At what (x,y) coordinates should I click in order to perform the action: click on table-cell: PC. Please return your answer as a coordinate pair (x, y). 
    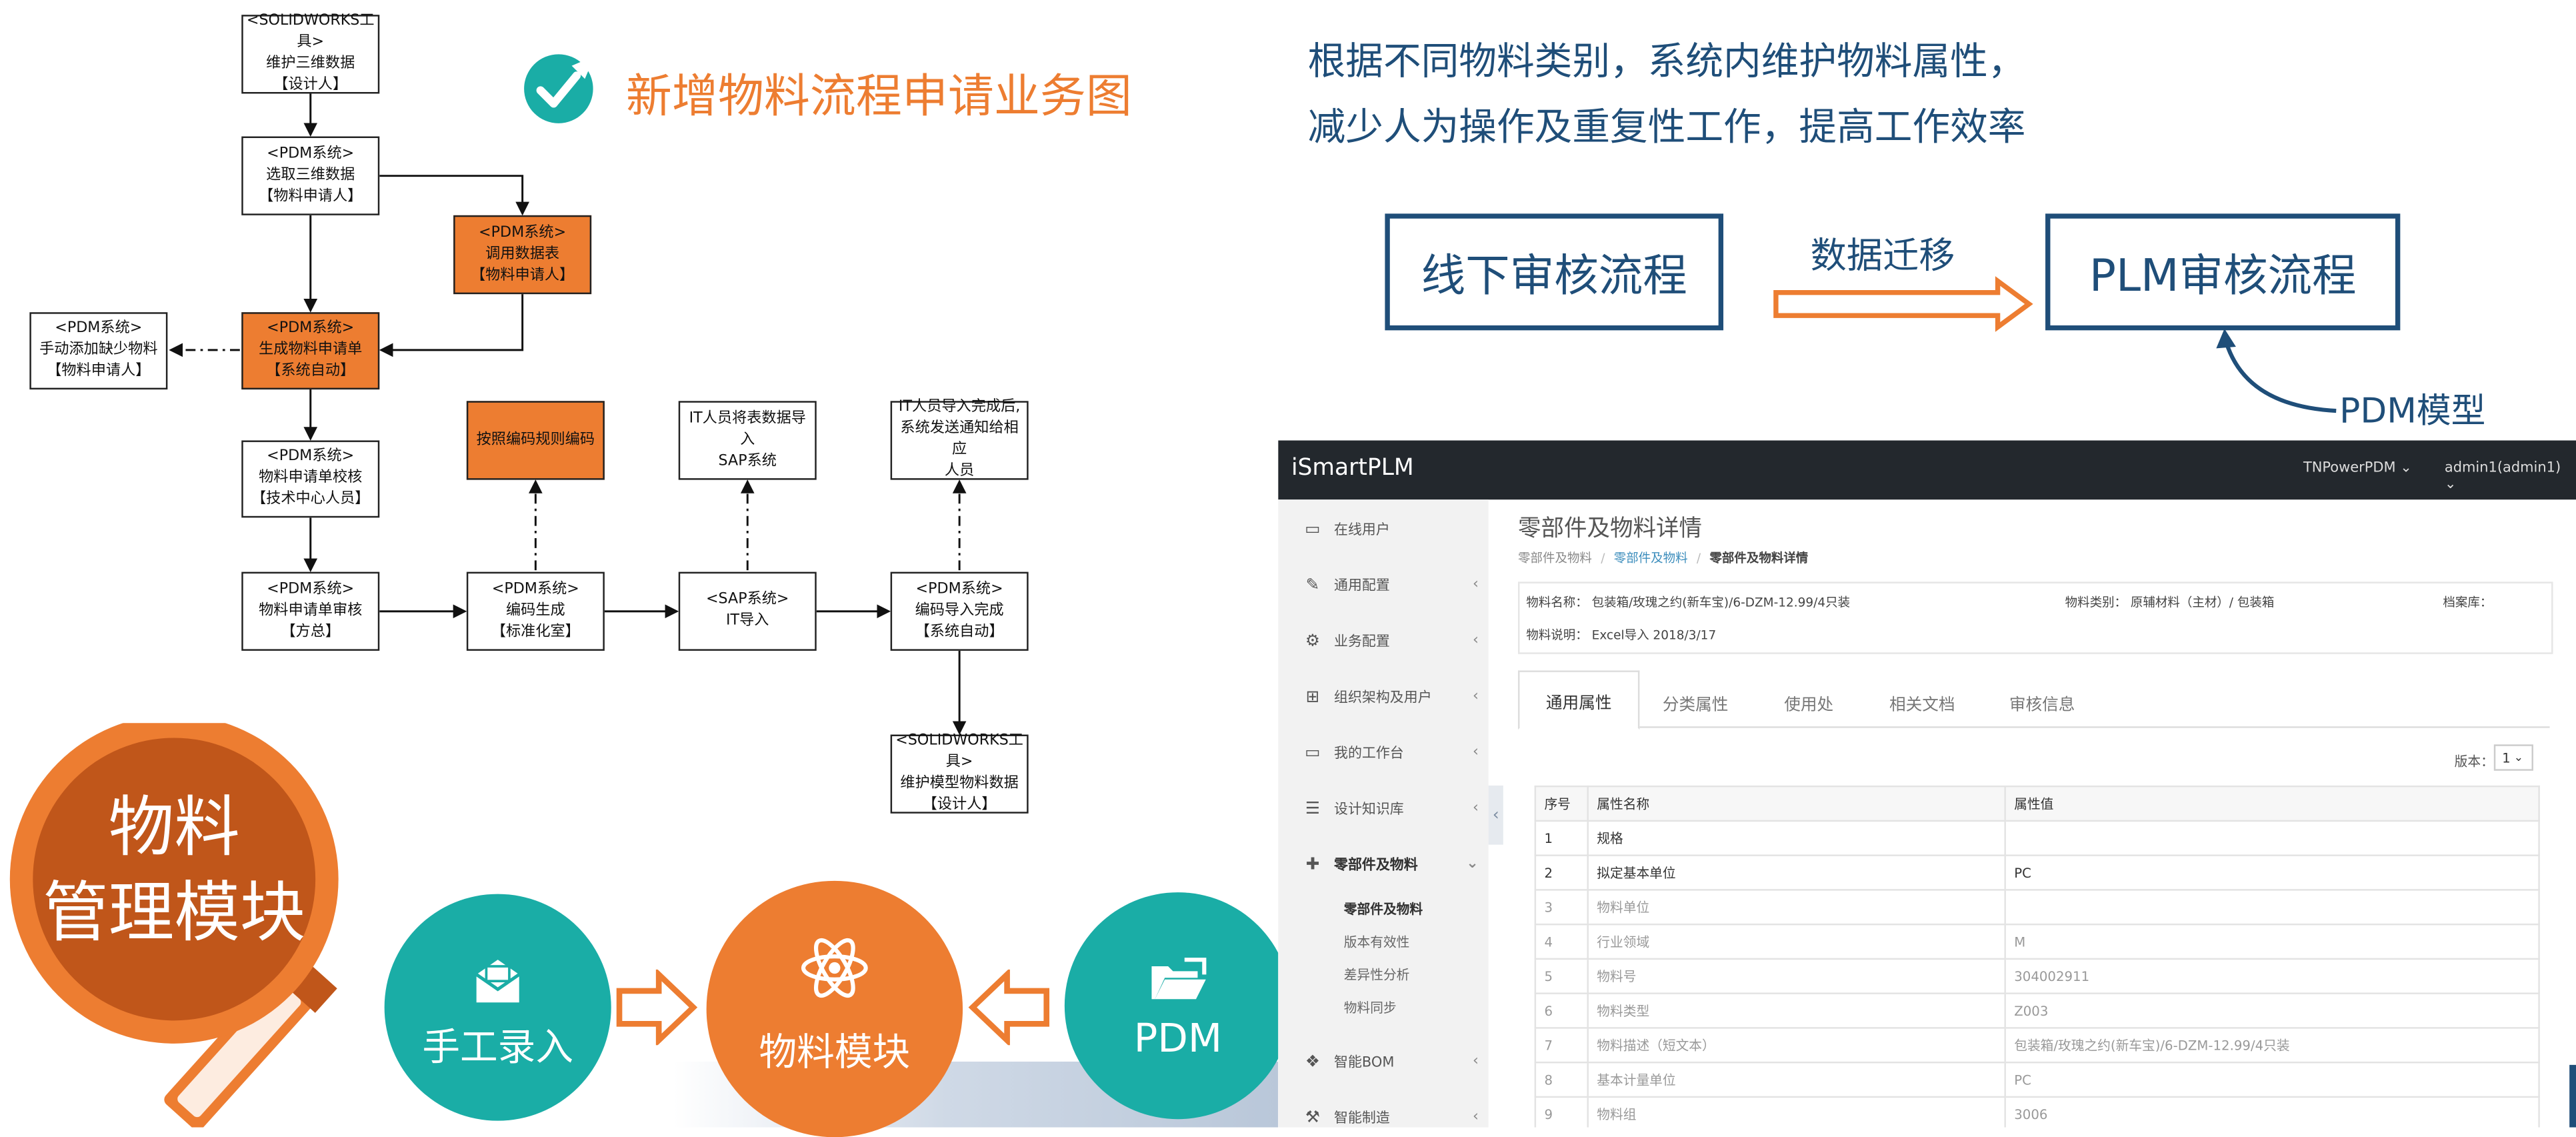
    Looking at the image, I should click on (2272, 1079).